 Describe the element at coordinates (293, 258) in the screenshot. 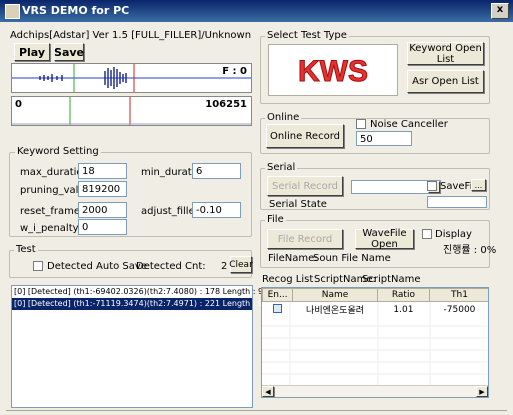

I see `filename-label: FileName:` at that location.